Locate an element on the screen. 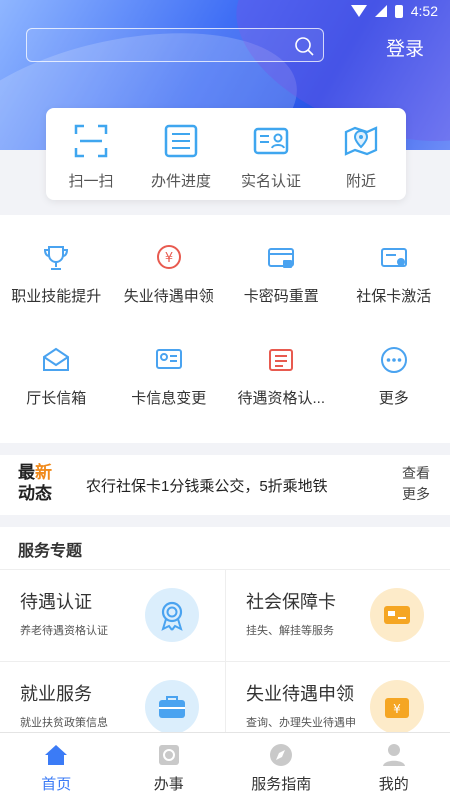 This screenshot has height=800, width=450. map-pin-icon is located at coordinates (361, 141).